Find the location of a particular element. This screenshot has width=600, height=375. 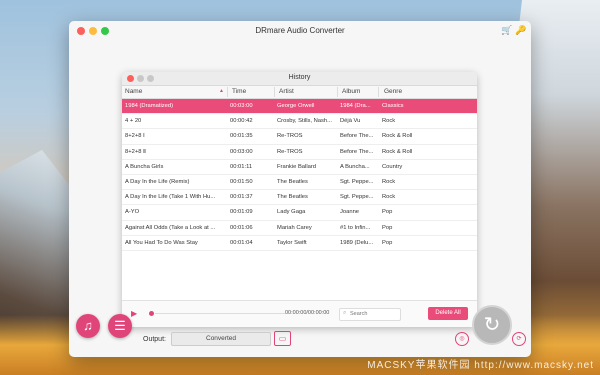

history-icon: ⟳ is located at coordinates (519, 339).